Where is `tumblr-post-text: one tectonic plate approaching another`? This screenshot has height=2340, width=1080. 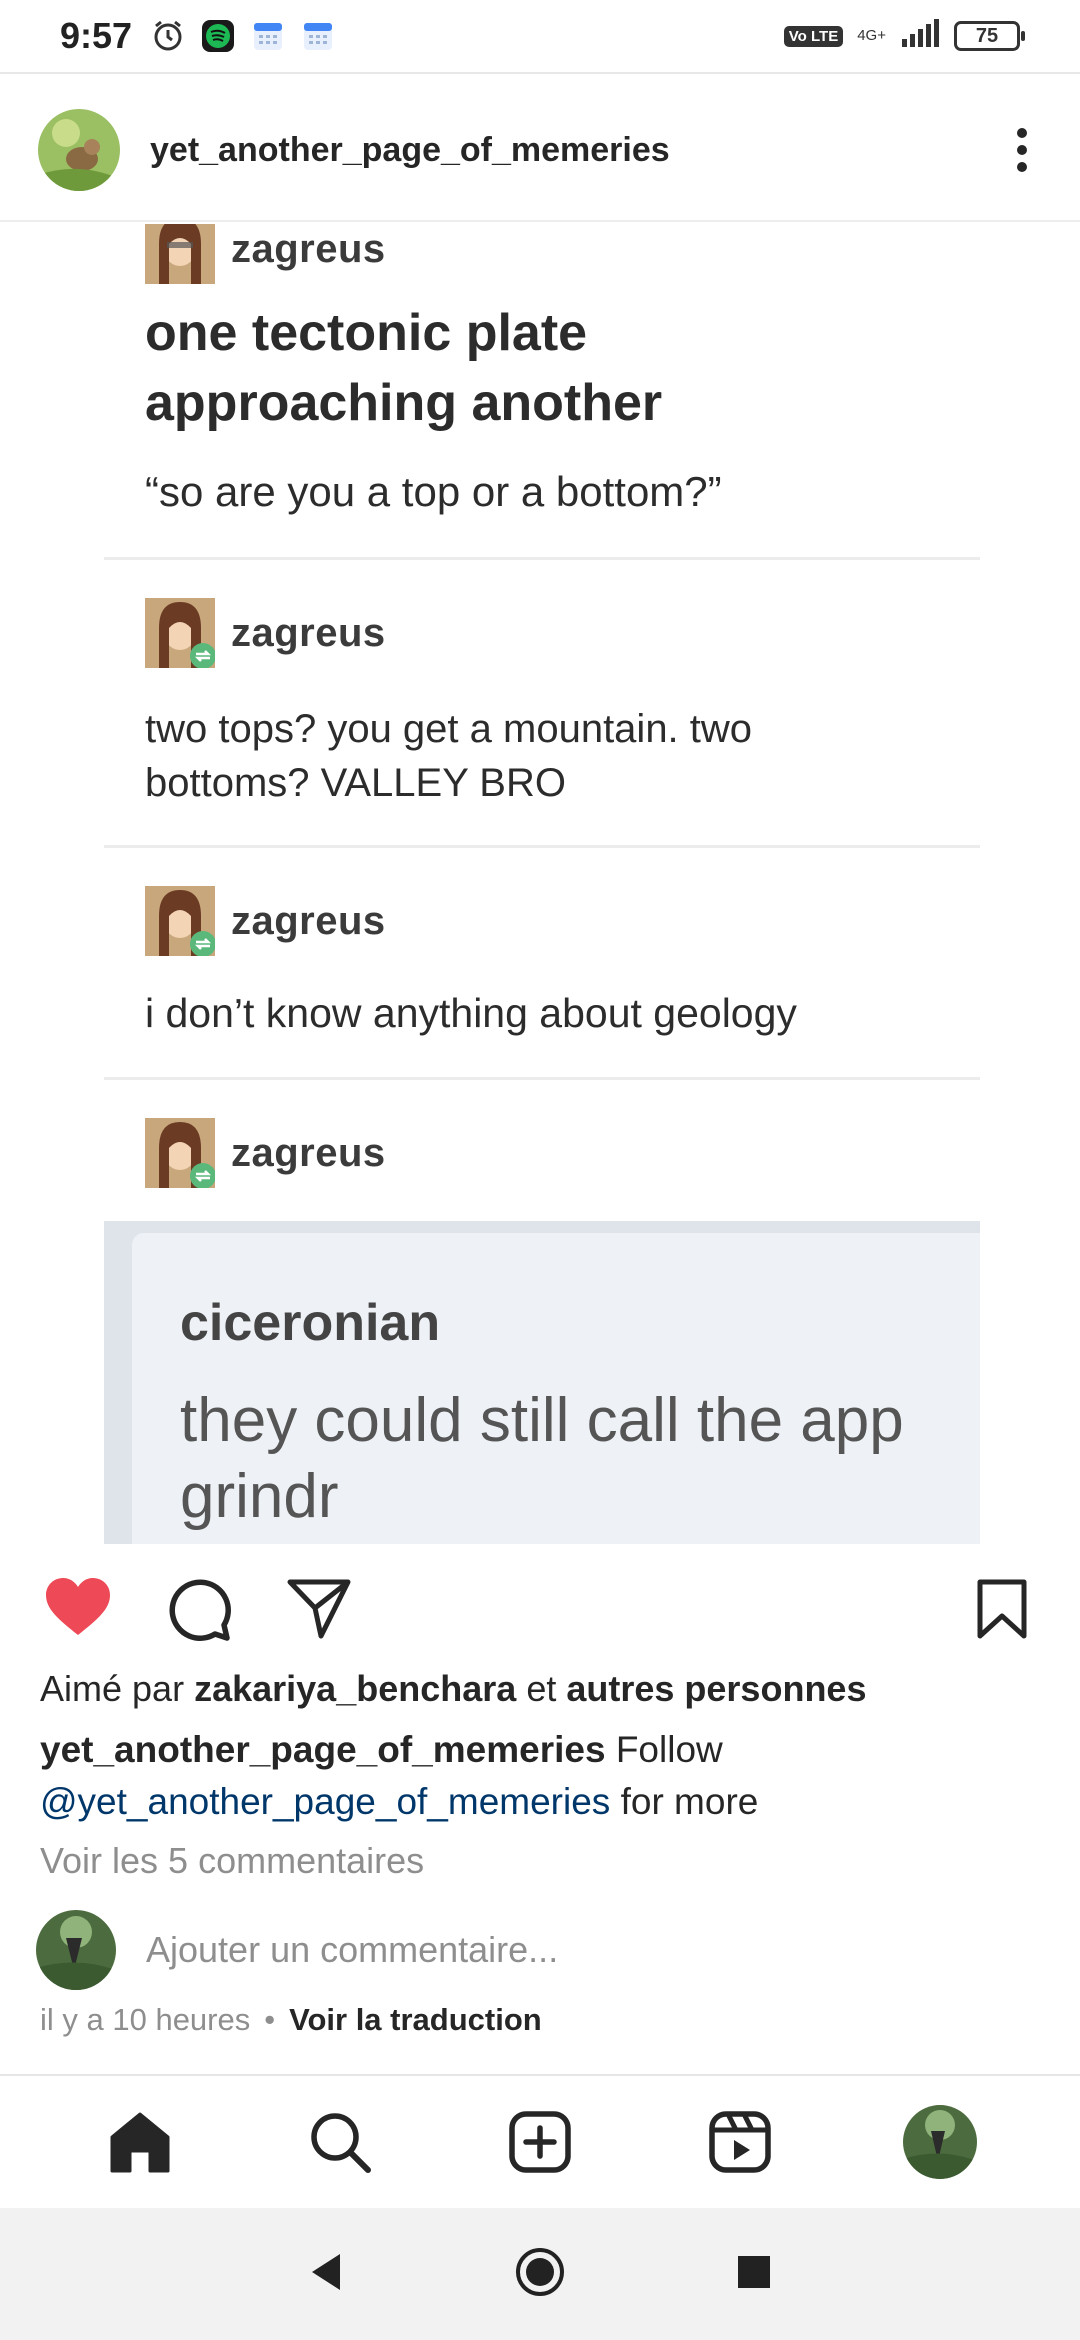 tumblr-post-text: one tectonic plate approaching another is located at coordinates (404, 368).